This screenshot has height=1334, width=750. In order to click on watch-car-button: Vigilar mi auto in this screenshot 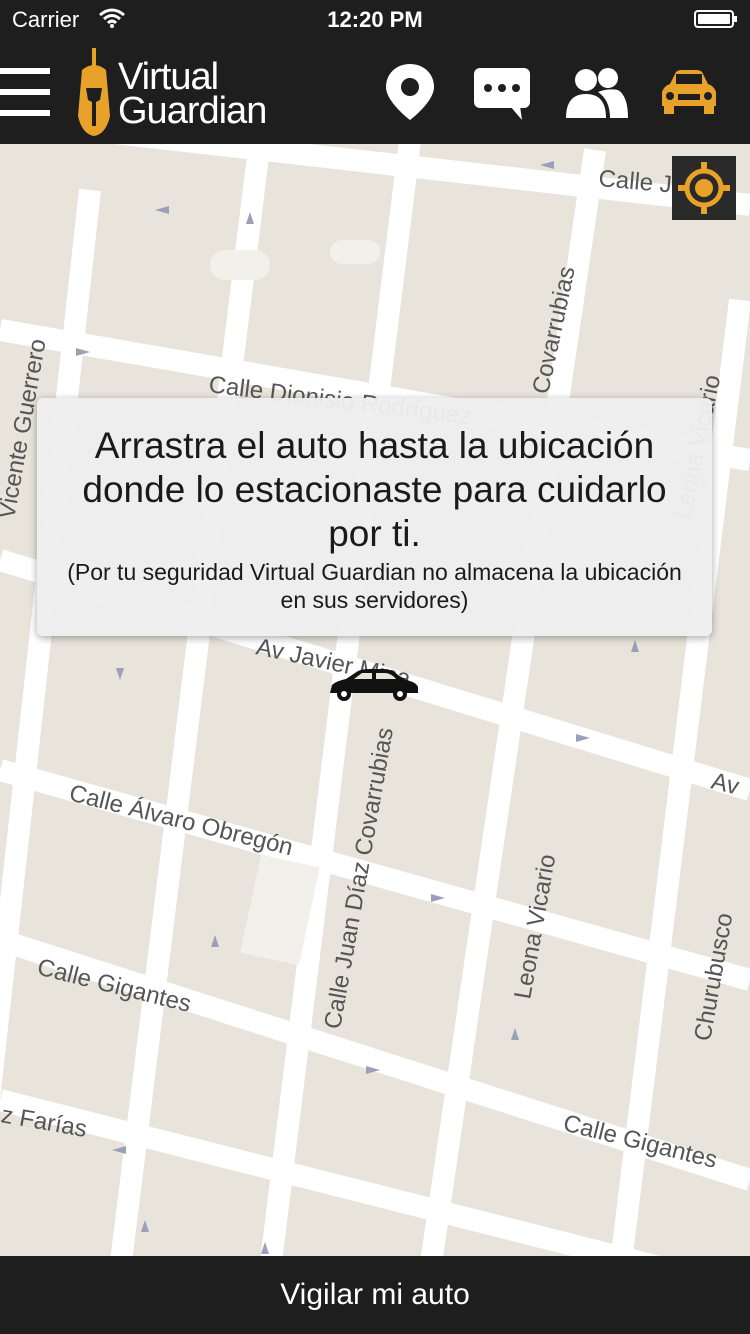, I will do `click(375, 1295)`.